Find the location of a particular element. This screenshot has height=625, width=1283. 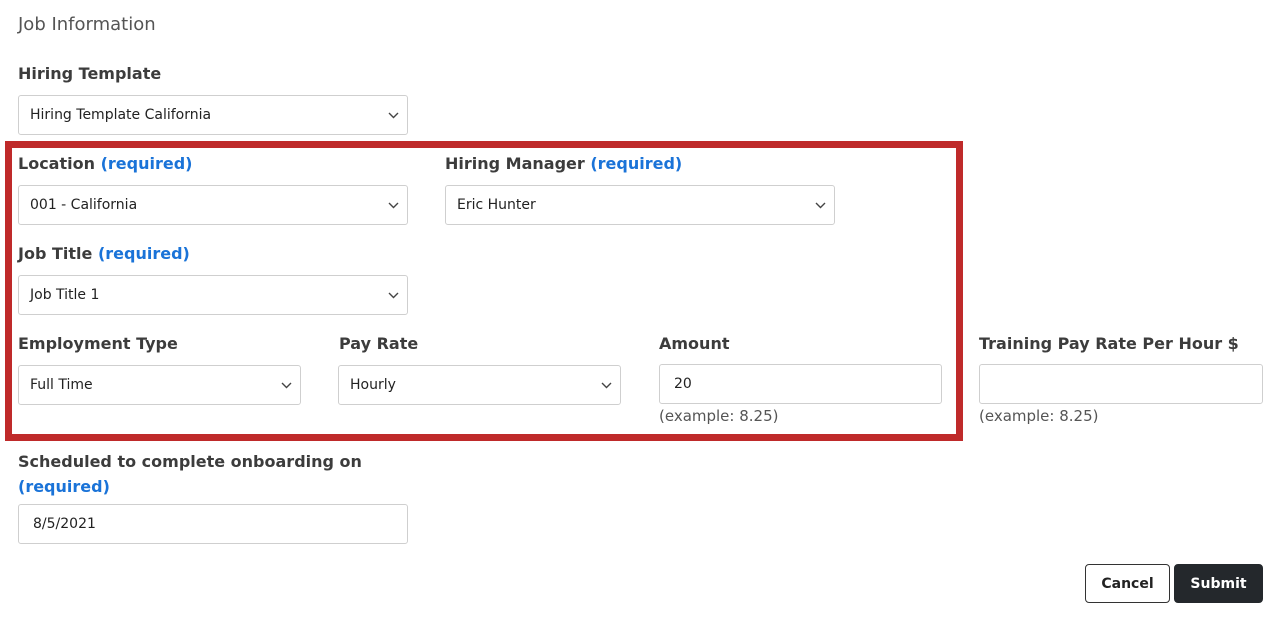

hiring-template-value: Hiring Template California is located at coordinates (121, 115).